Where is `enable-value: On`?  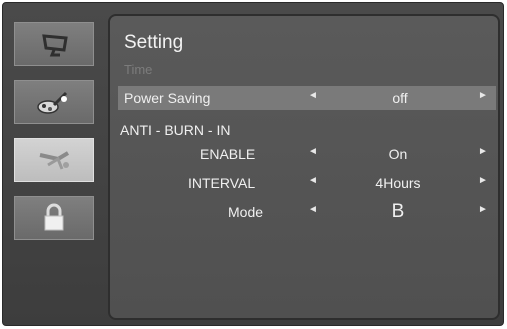
enable-value: On is located at coordinates (398, 154).